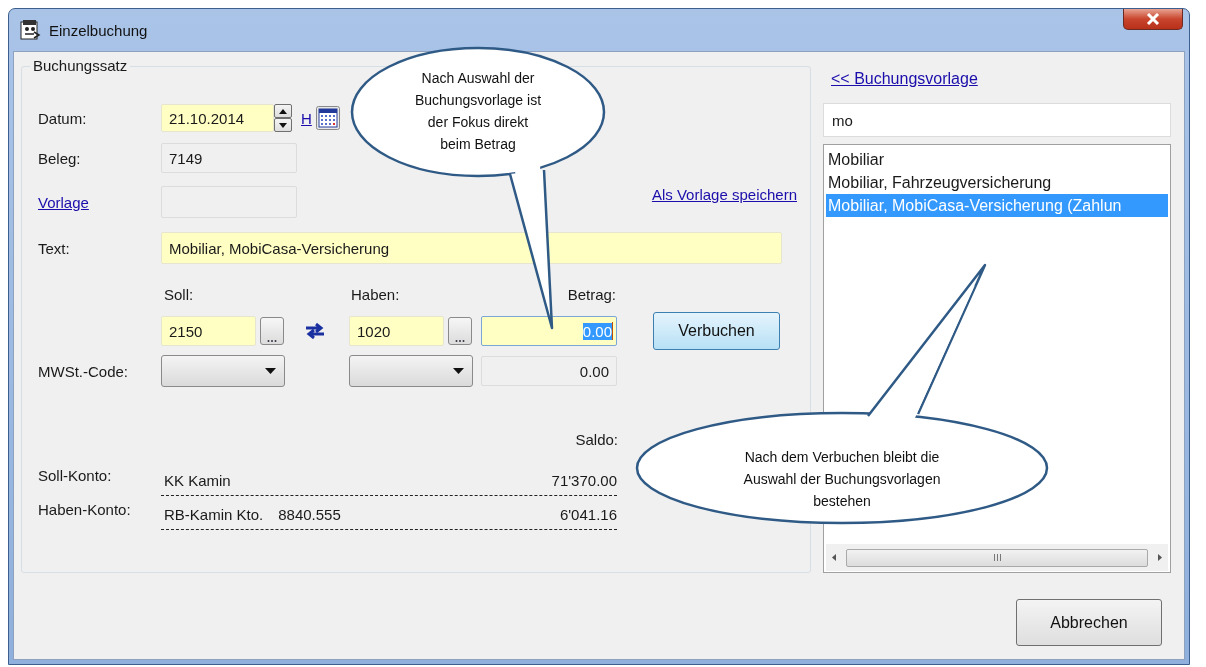 The image size is (1206, 667). What do you see at coordinates (214, 514) in the screenshot?
I see `account-name: RB-Kamin Kto.` at bounding box center [214, 514].